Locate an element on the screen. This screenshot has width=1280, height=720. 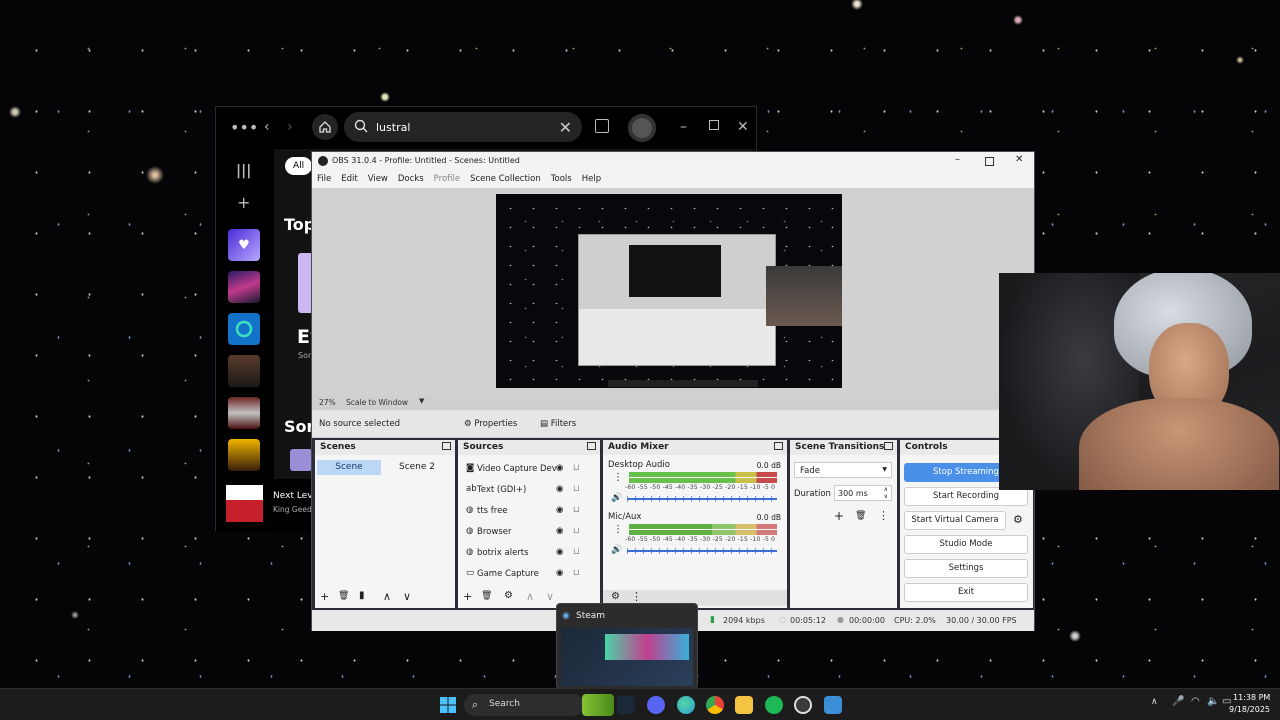
song-thumb is located at coordinates (301, 460).